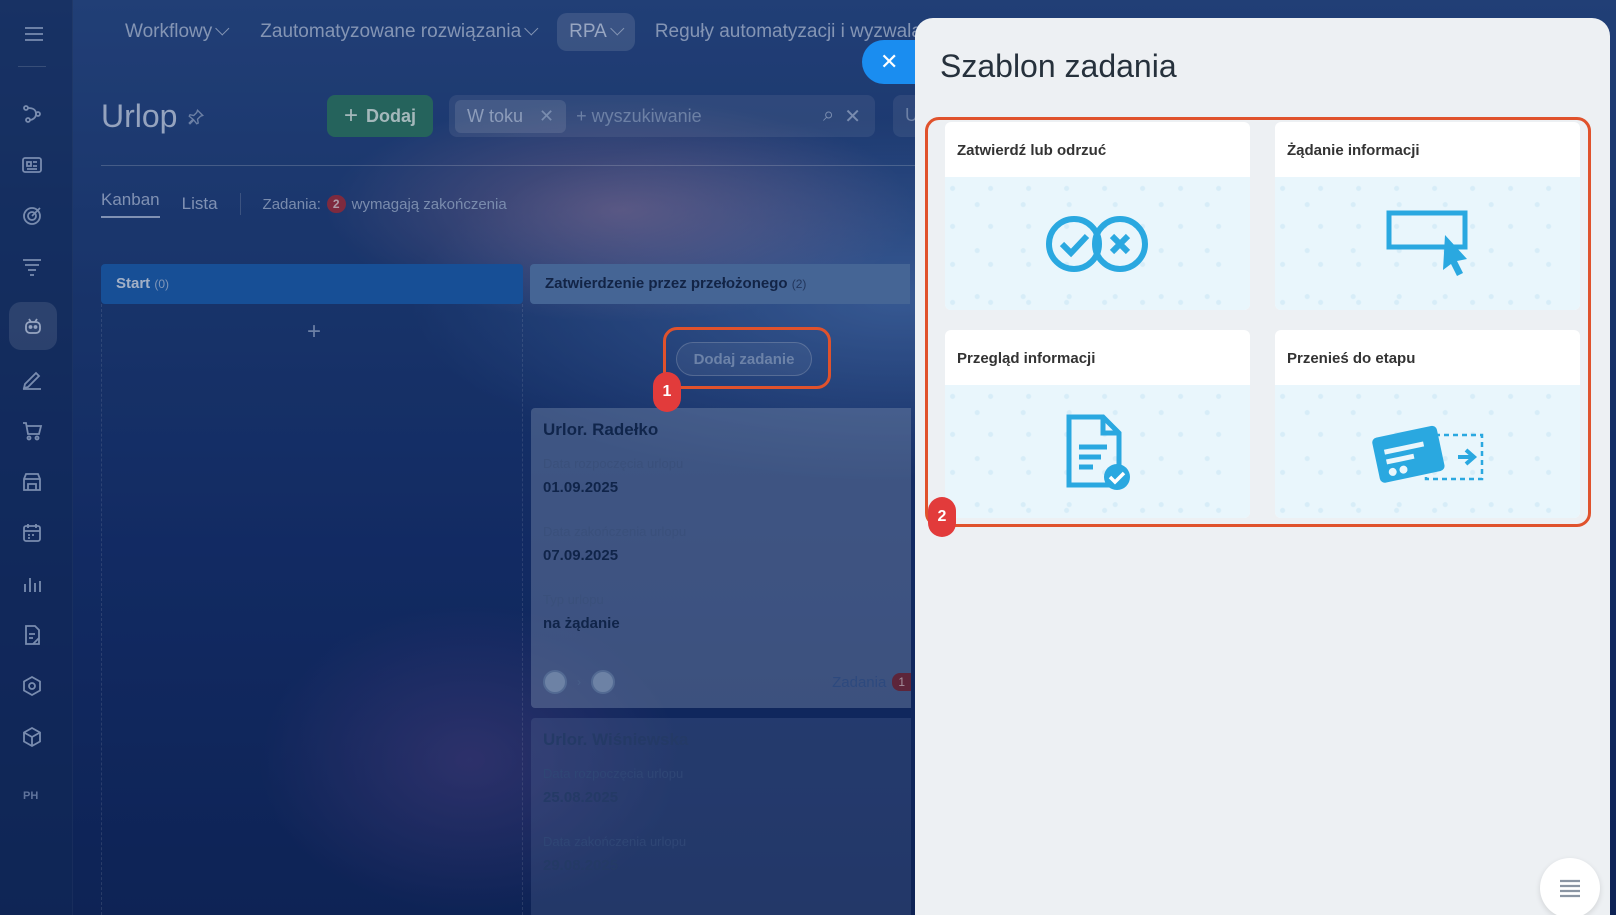 The height and width of the screenshot is (915, 1616). I want to click on step-badge-1: 1, so click(667, 392).